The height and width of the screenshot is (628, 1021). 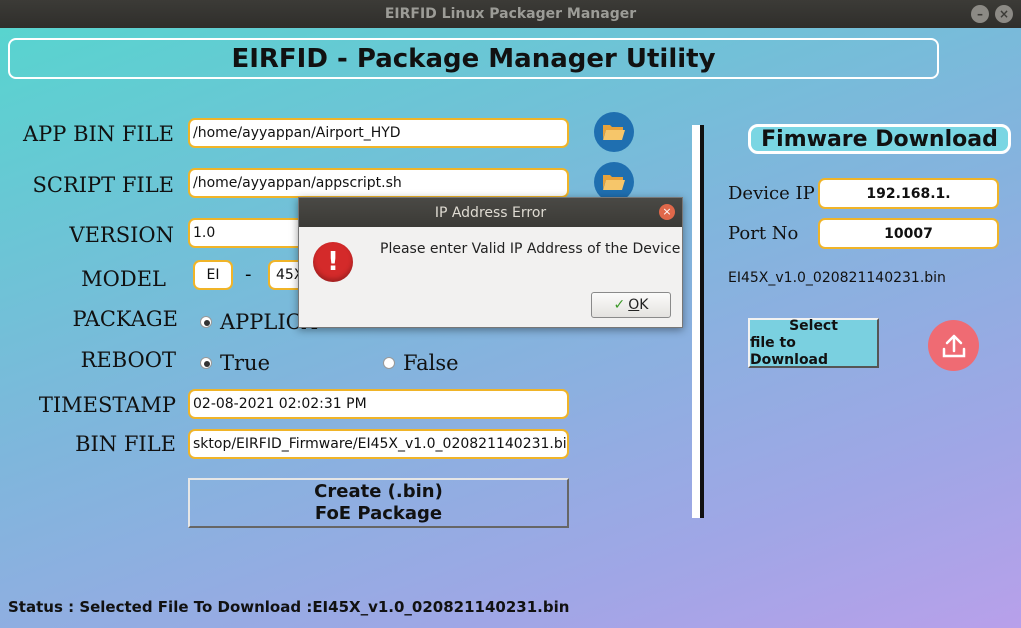 I want to click on window-title: EIRFID Linux Packager Manager, so click(x=510, y=14).